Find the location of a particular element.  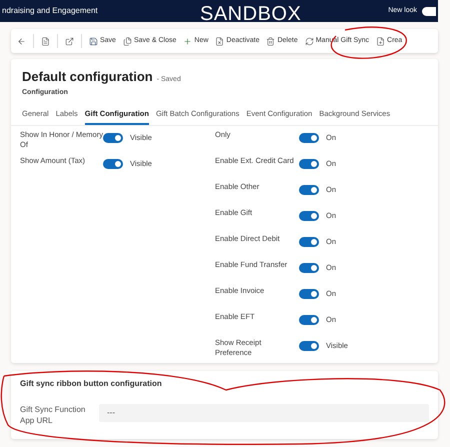

trash-icon is located at coordinates (271, 41).